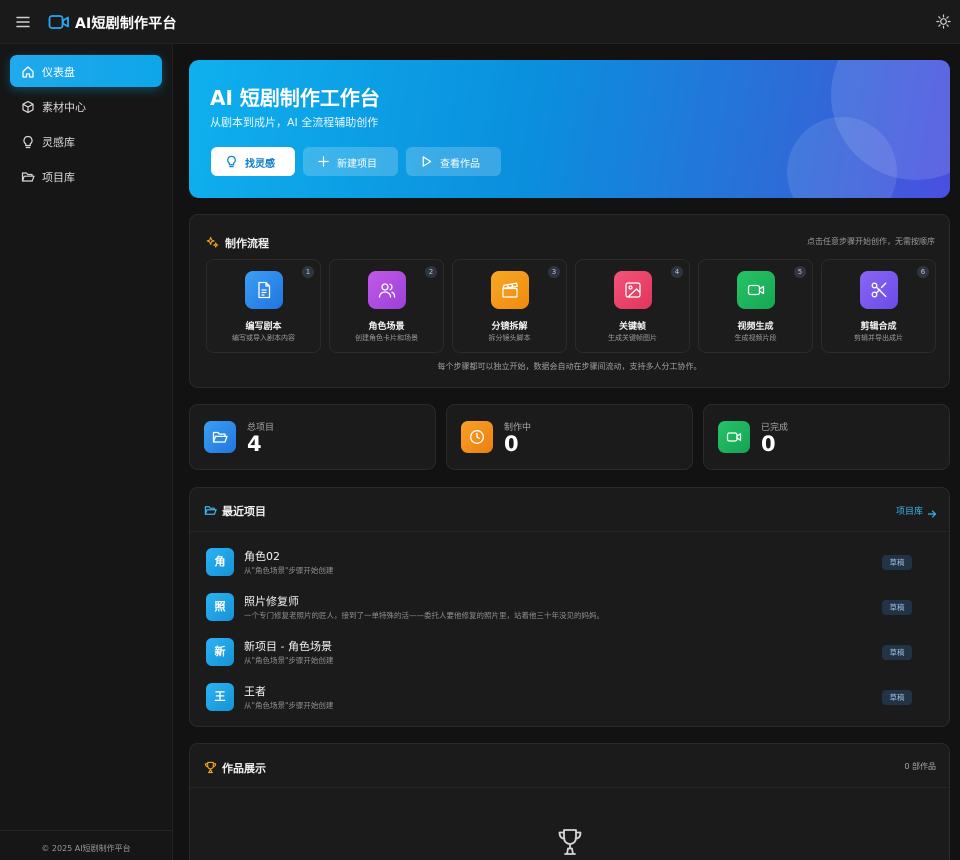 The image size is (960, 860). Describe the element at coordinates (923, 272) in the screenshot. I see `step-number: 6` at that location.